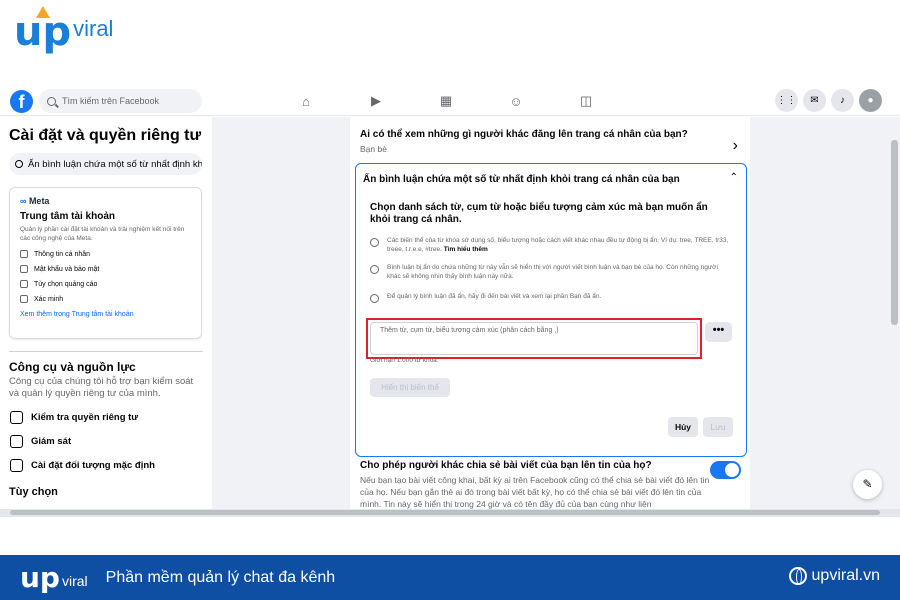  What do you see at coordinates (68, 216) in the screenshot?
I see `account-center-title: Trung tâm tài khoản` at bounding box center [68, 216].